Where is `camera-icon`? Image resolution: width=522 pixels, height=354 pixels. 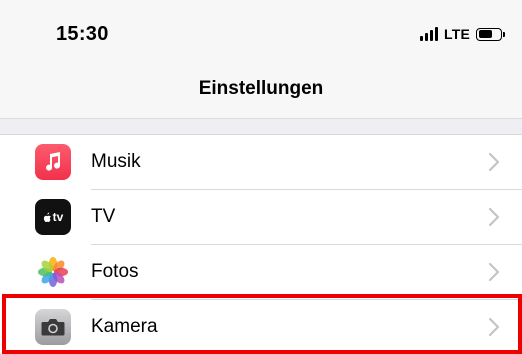 camera-icon is located at coordinates (53, 327).